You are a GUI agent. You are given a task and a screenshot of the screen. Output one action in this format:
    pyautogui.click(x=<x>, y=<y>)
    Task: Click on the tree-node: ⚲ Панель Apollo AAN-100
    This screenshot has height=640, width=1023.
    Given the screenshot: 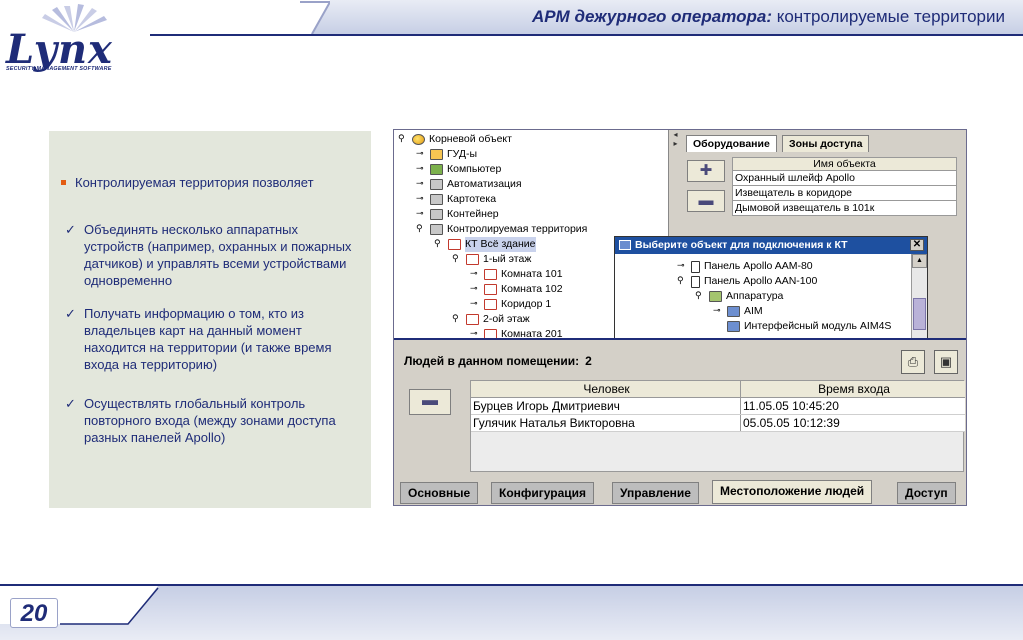 What is the action you would take?
    pyautogui.click(x=747, y=281)
    